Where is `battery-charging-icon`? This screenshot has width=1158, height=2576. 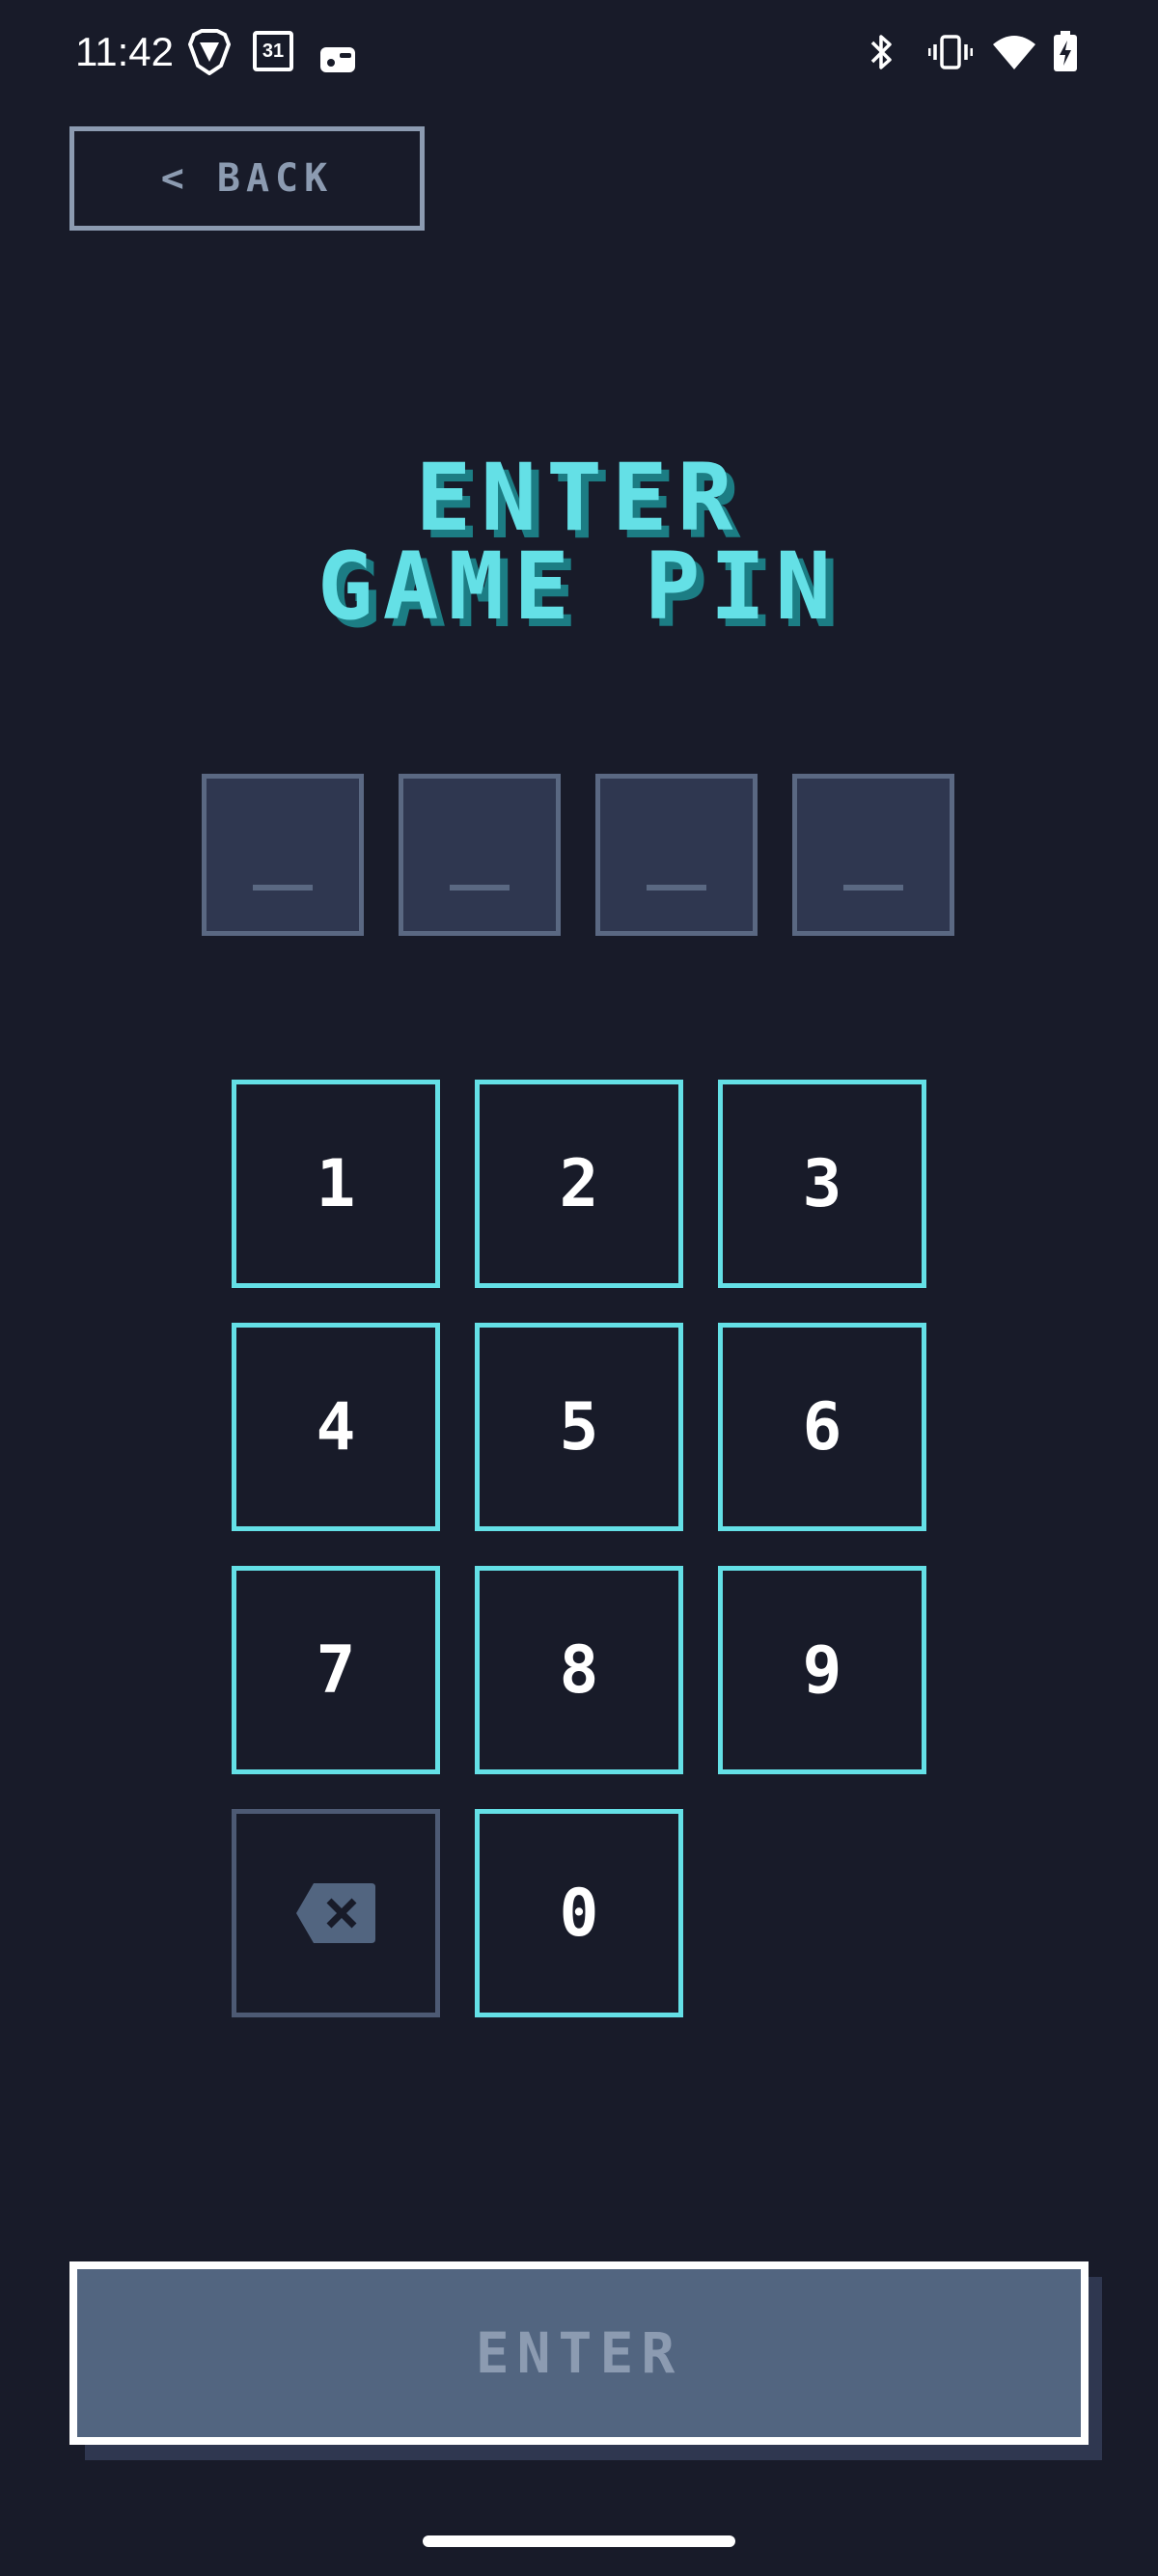
battery-charging-icon is located at coordinates (1065, 51).